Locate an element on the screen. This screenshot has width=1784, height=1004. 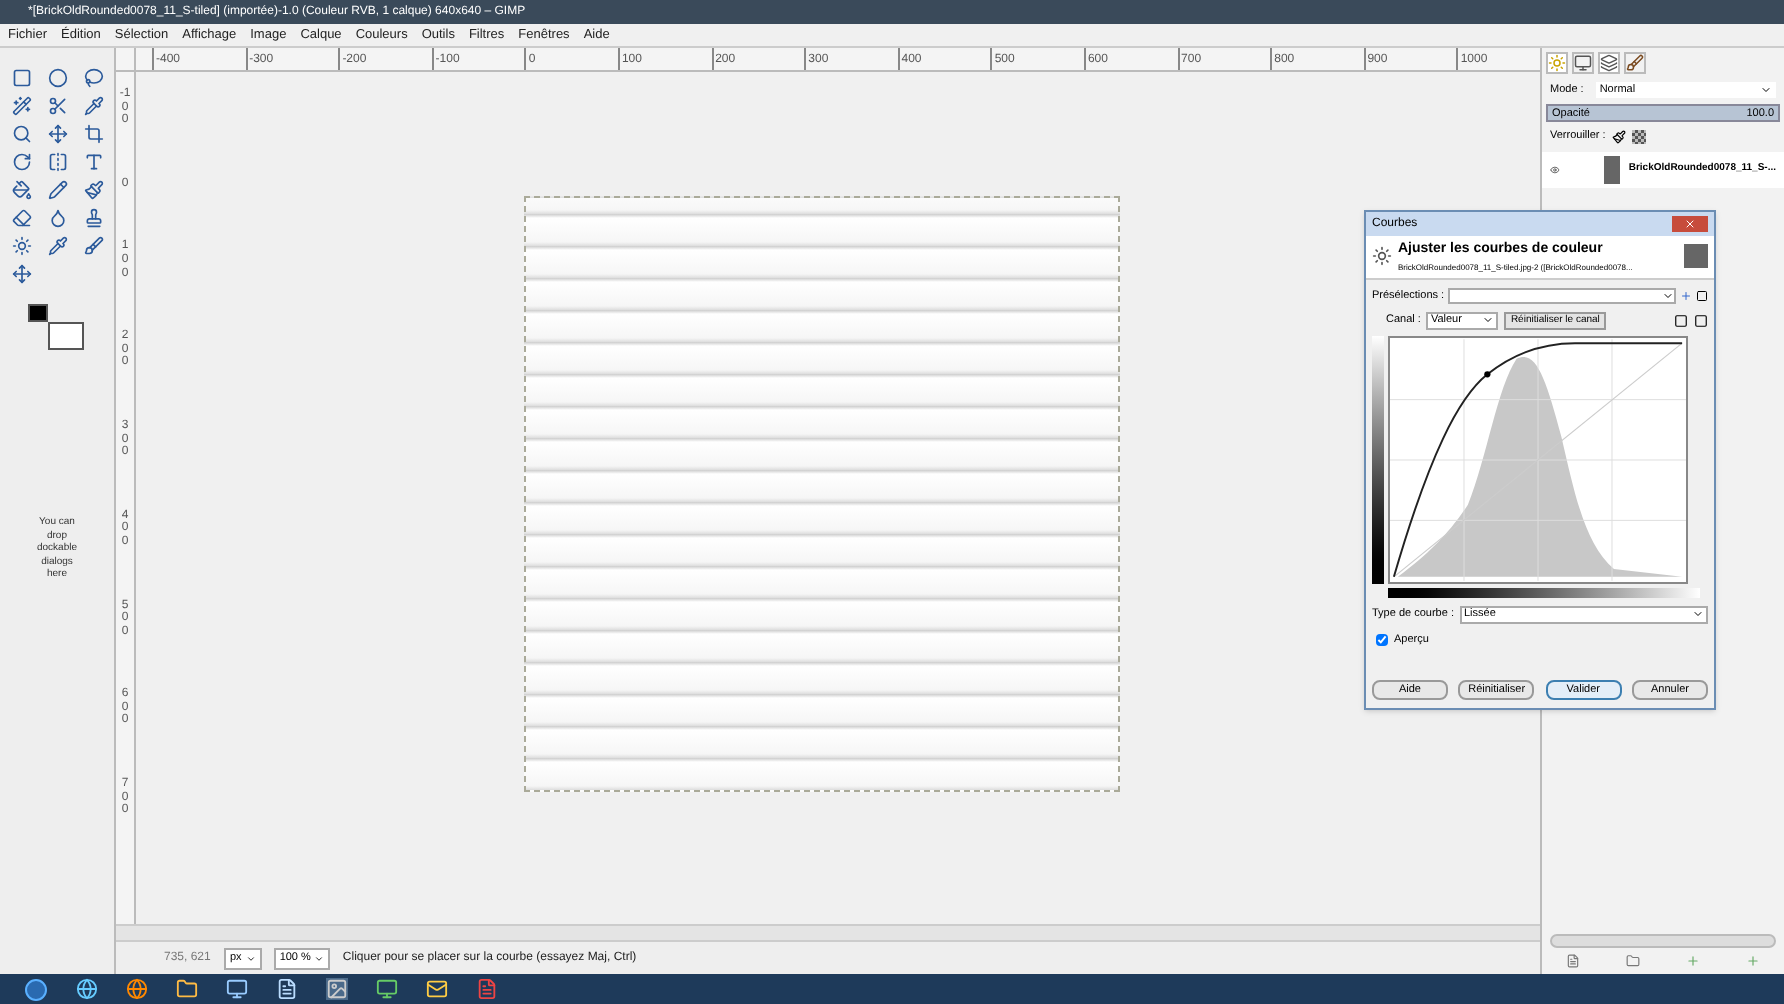
layer-thumbnail is located at coordinates (1612, 169).